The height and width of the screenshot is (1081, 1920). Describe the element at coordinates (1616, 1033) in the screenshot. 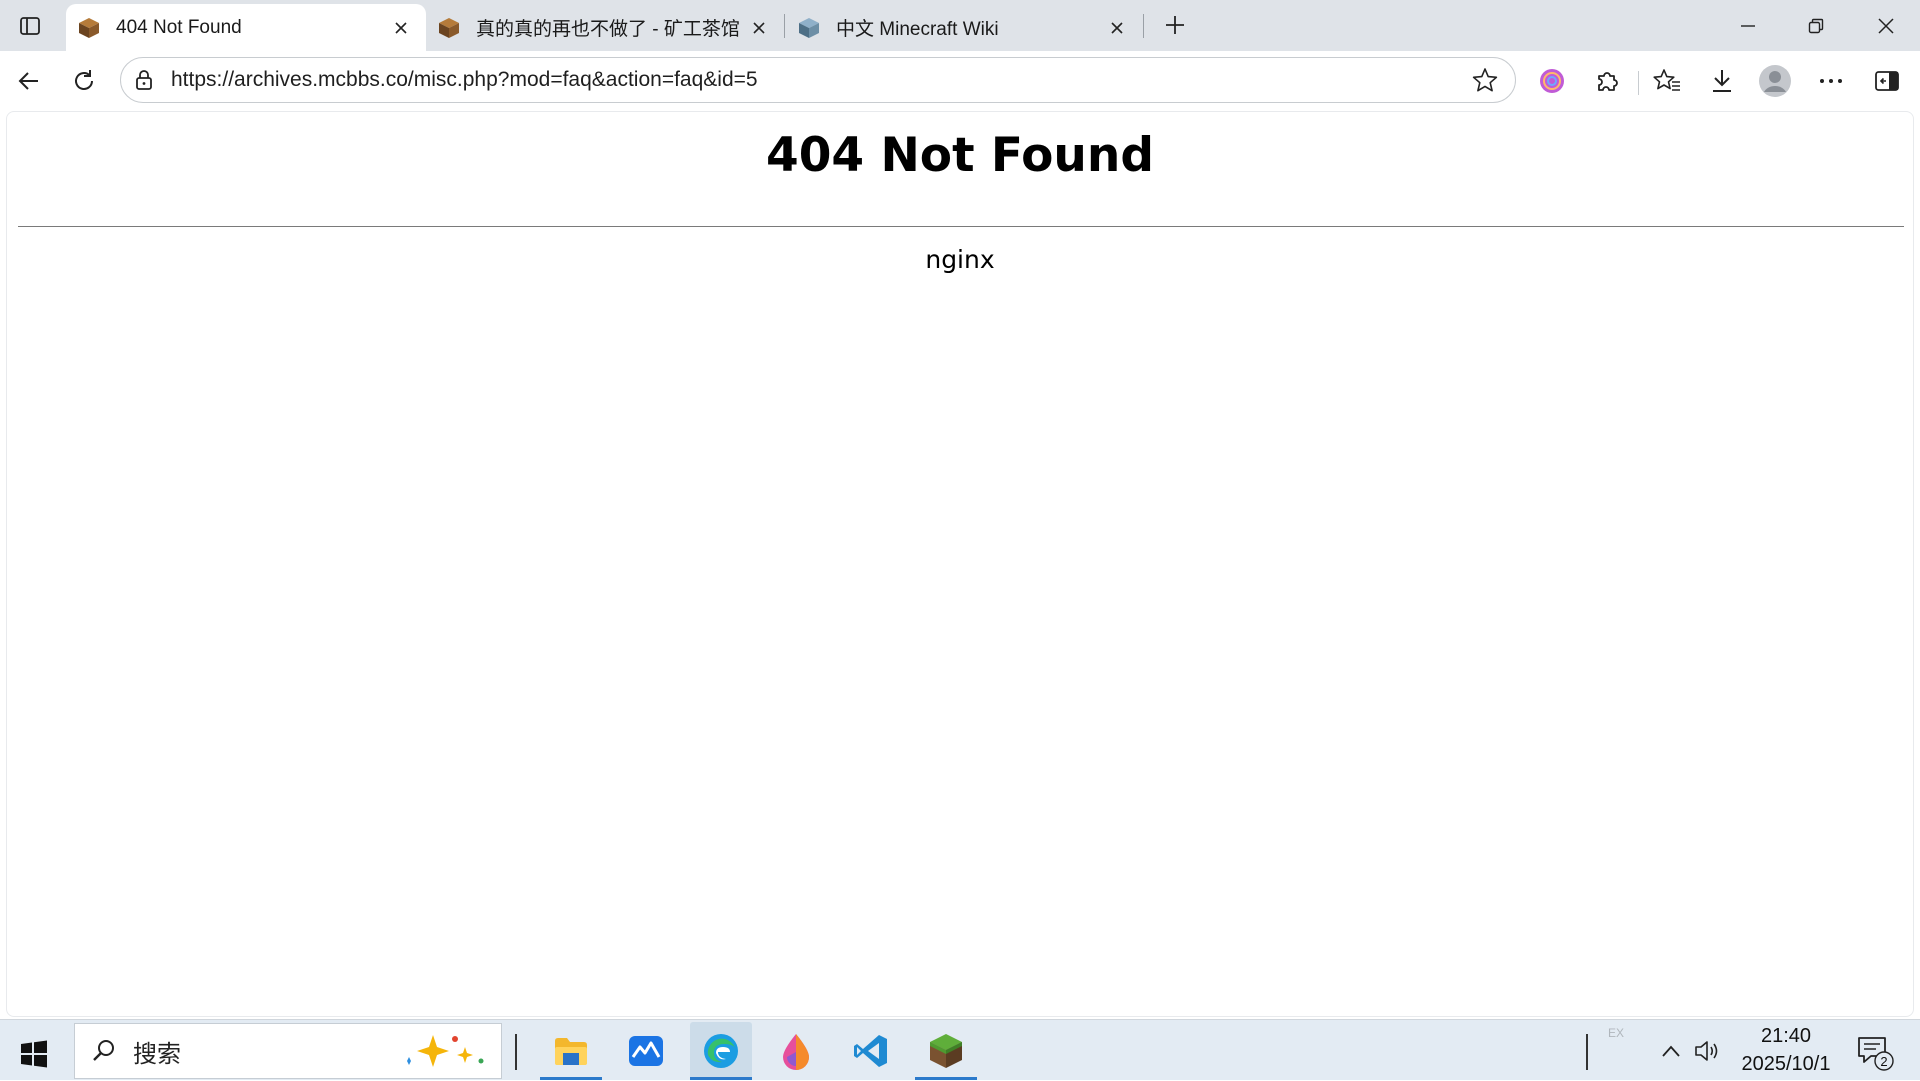

I see `ime-indicator: EX` at that location.